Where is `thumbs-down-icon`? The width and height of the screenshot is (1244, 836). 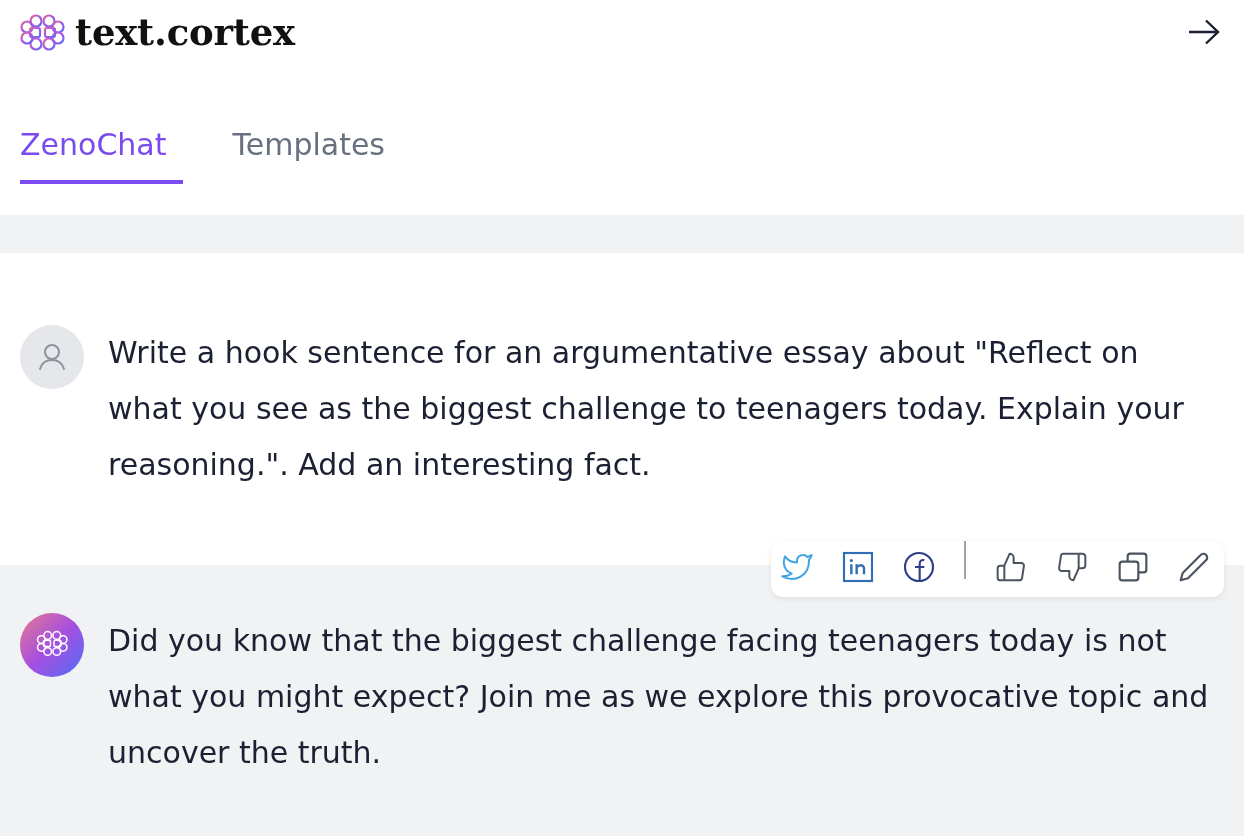
thumbs-down-icon is located at coordinates (1072, 567).